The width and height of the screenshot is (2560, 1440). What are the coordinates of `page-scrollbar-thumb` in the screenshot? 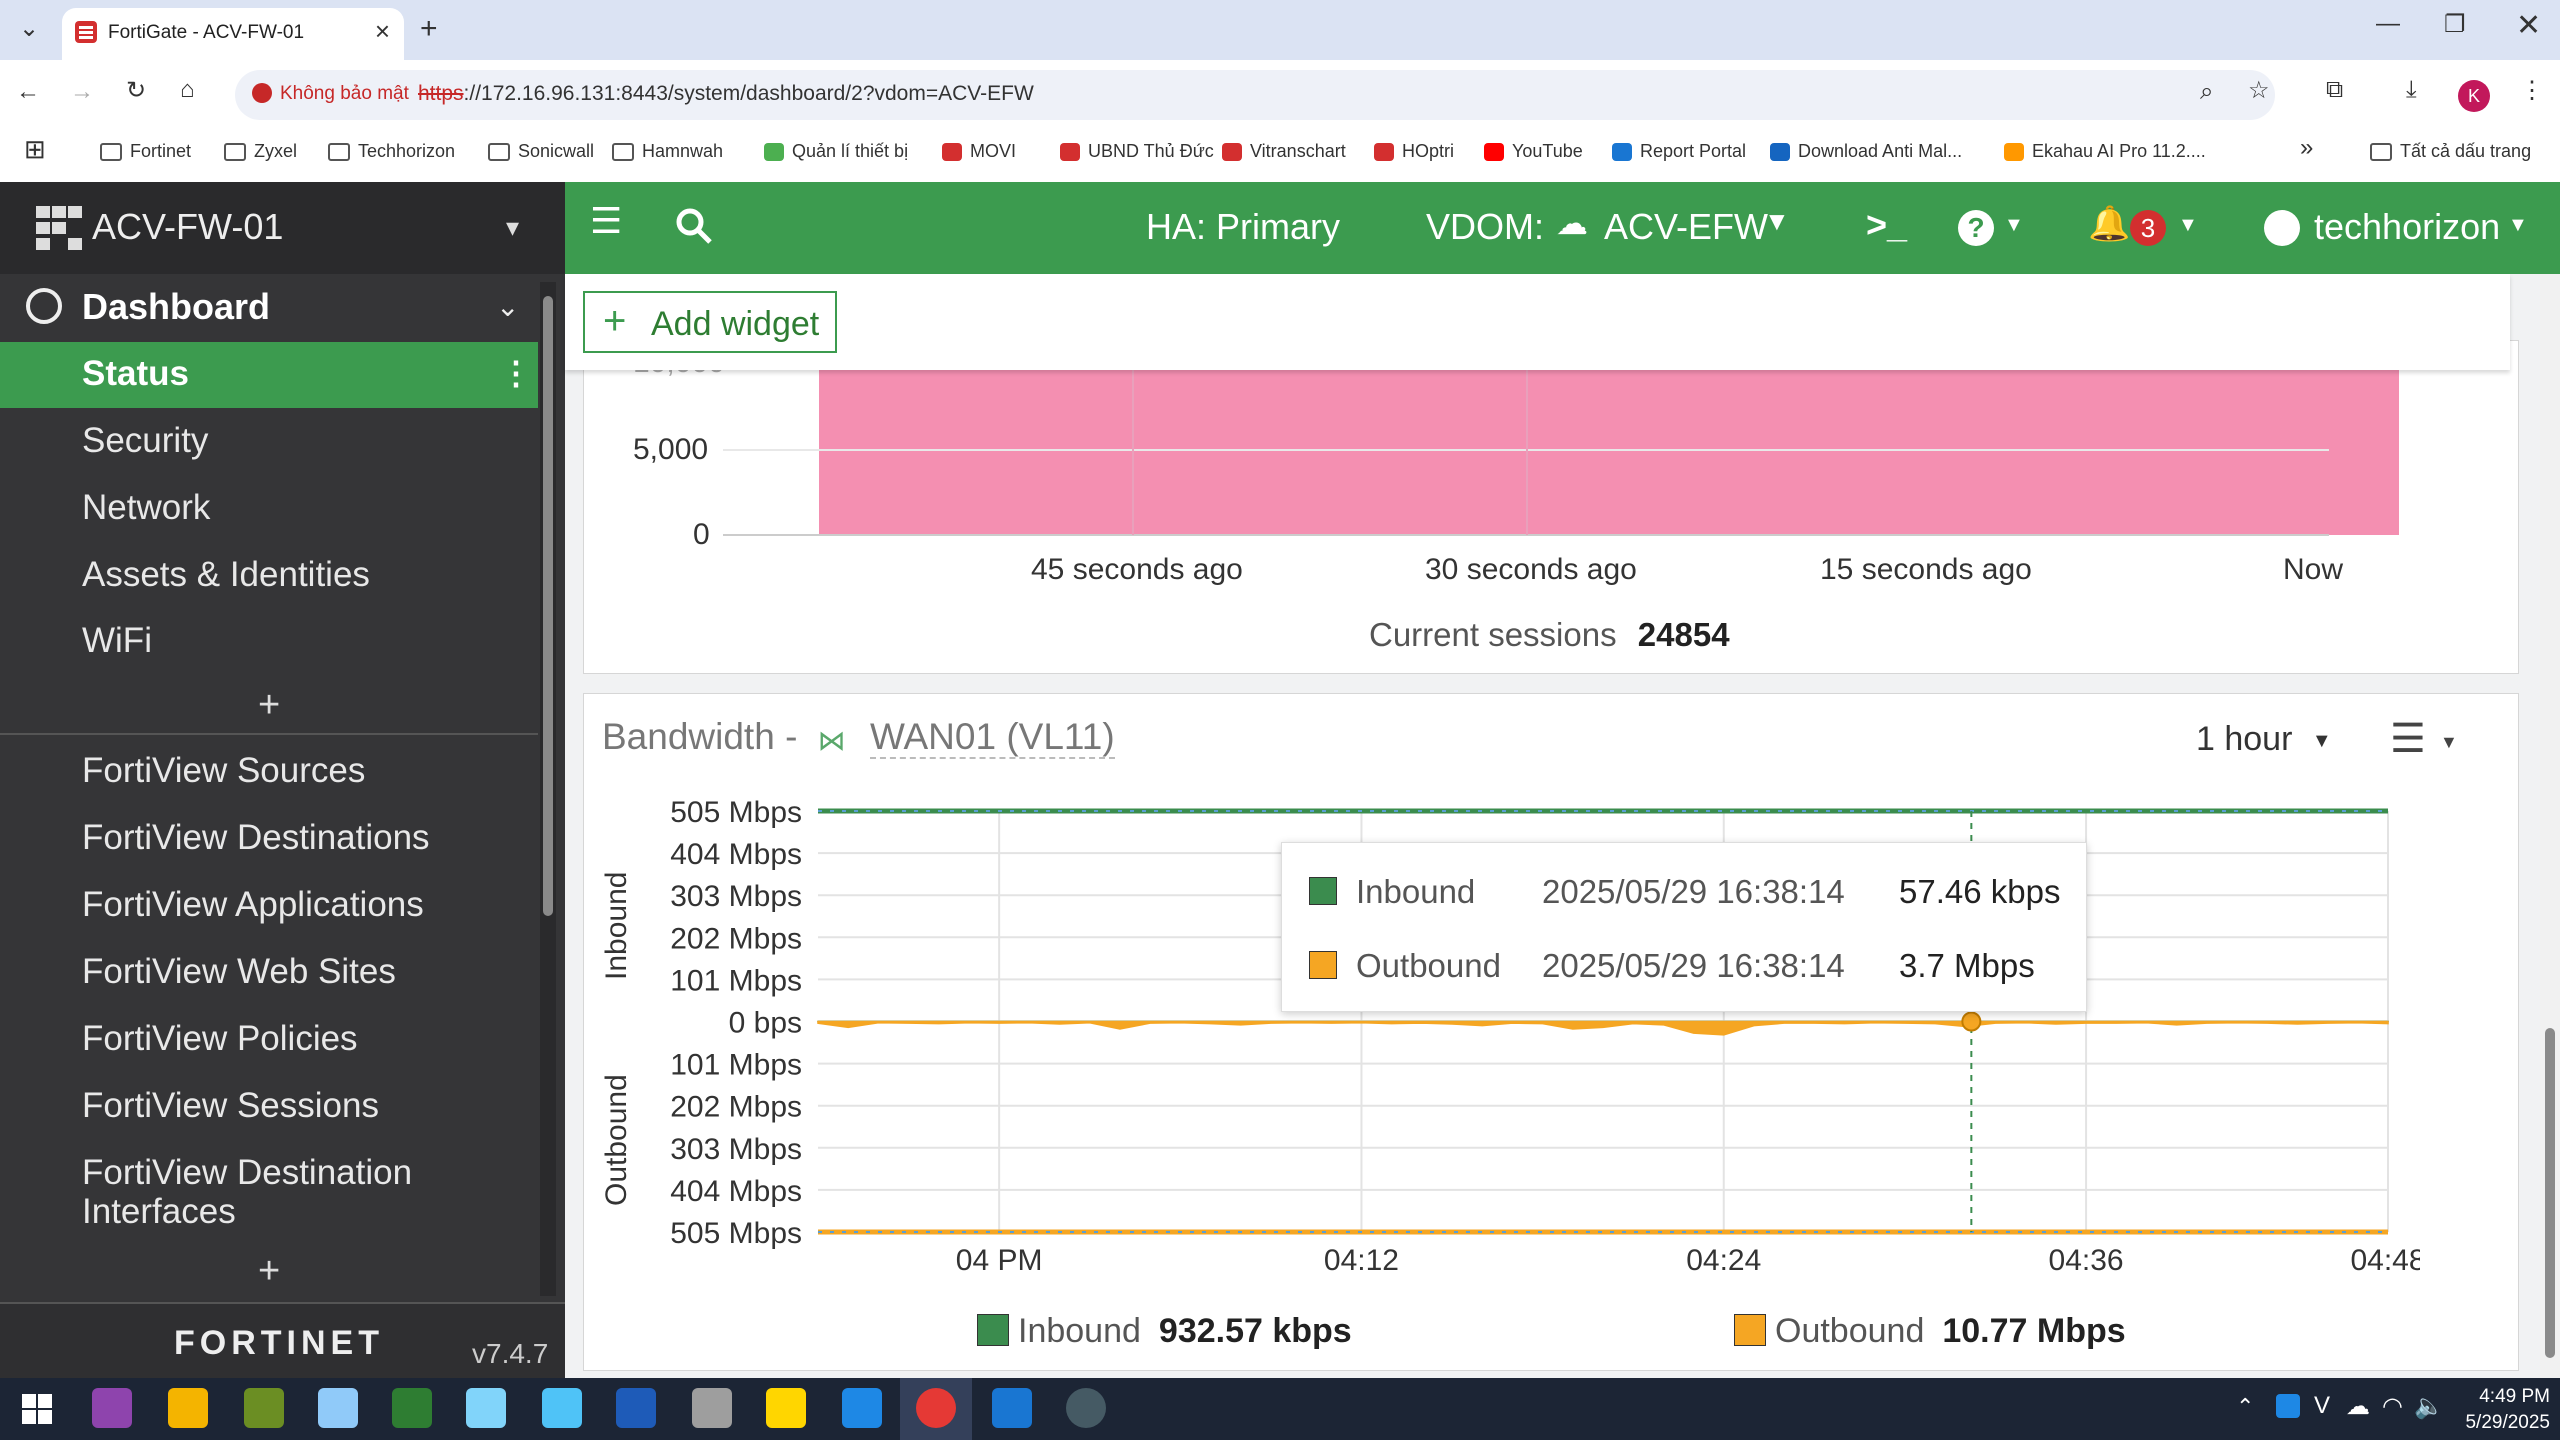 It's located at (2550, 1193).